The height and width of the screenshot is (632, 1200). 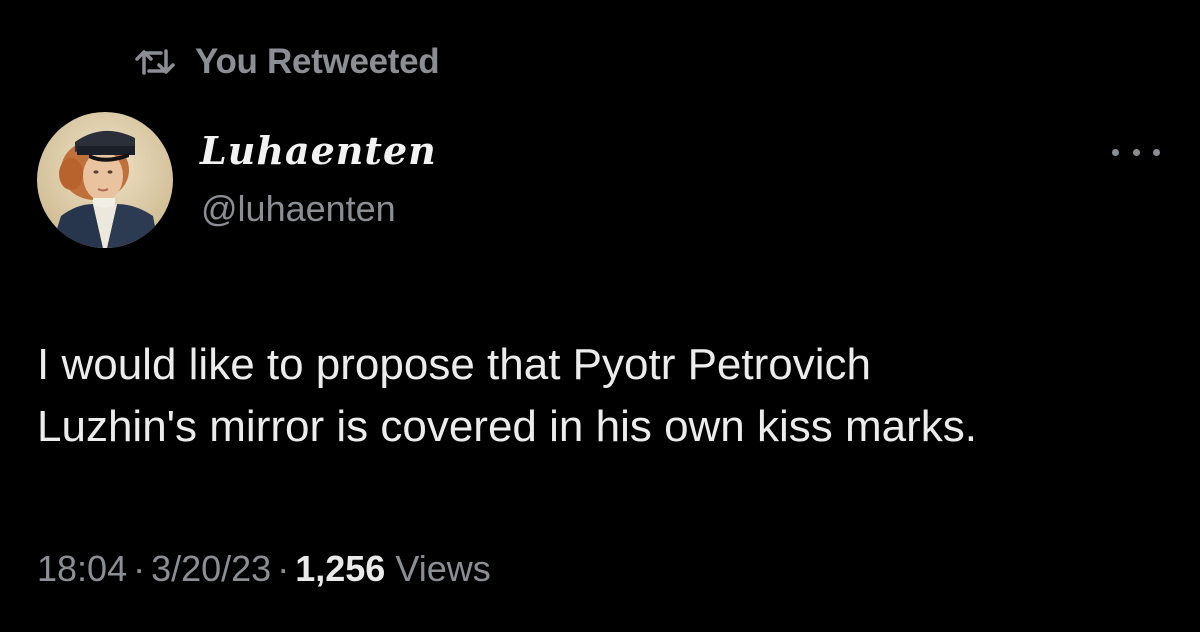 I want to click on author-display-name: Luhaenten, so click(x=318, y=150).